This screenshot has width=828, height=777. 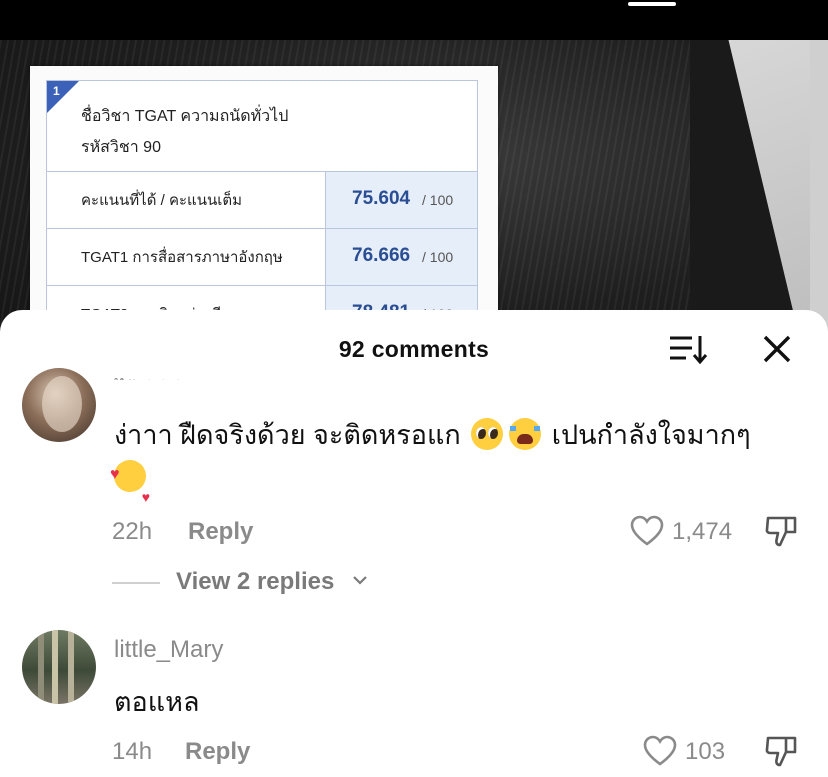 I want to click on subject-name: ชื่อวิชา TGAT ความถนัดทั่วไป, so click(x=185, y=116).